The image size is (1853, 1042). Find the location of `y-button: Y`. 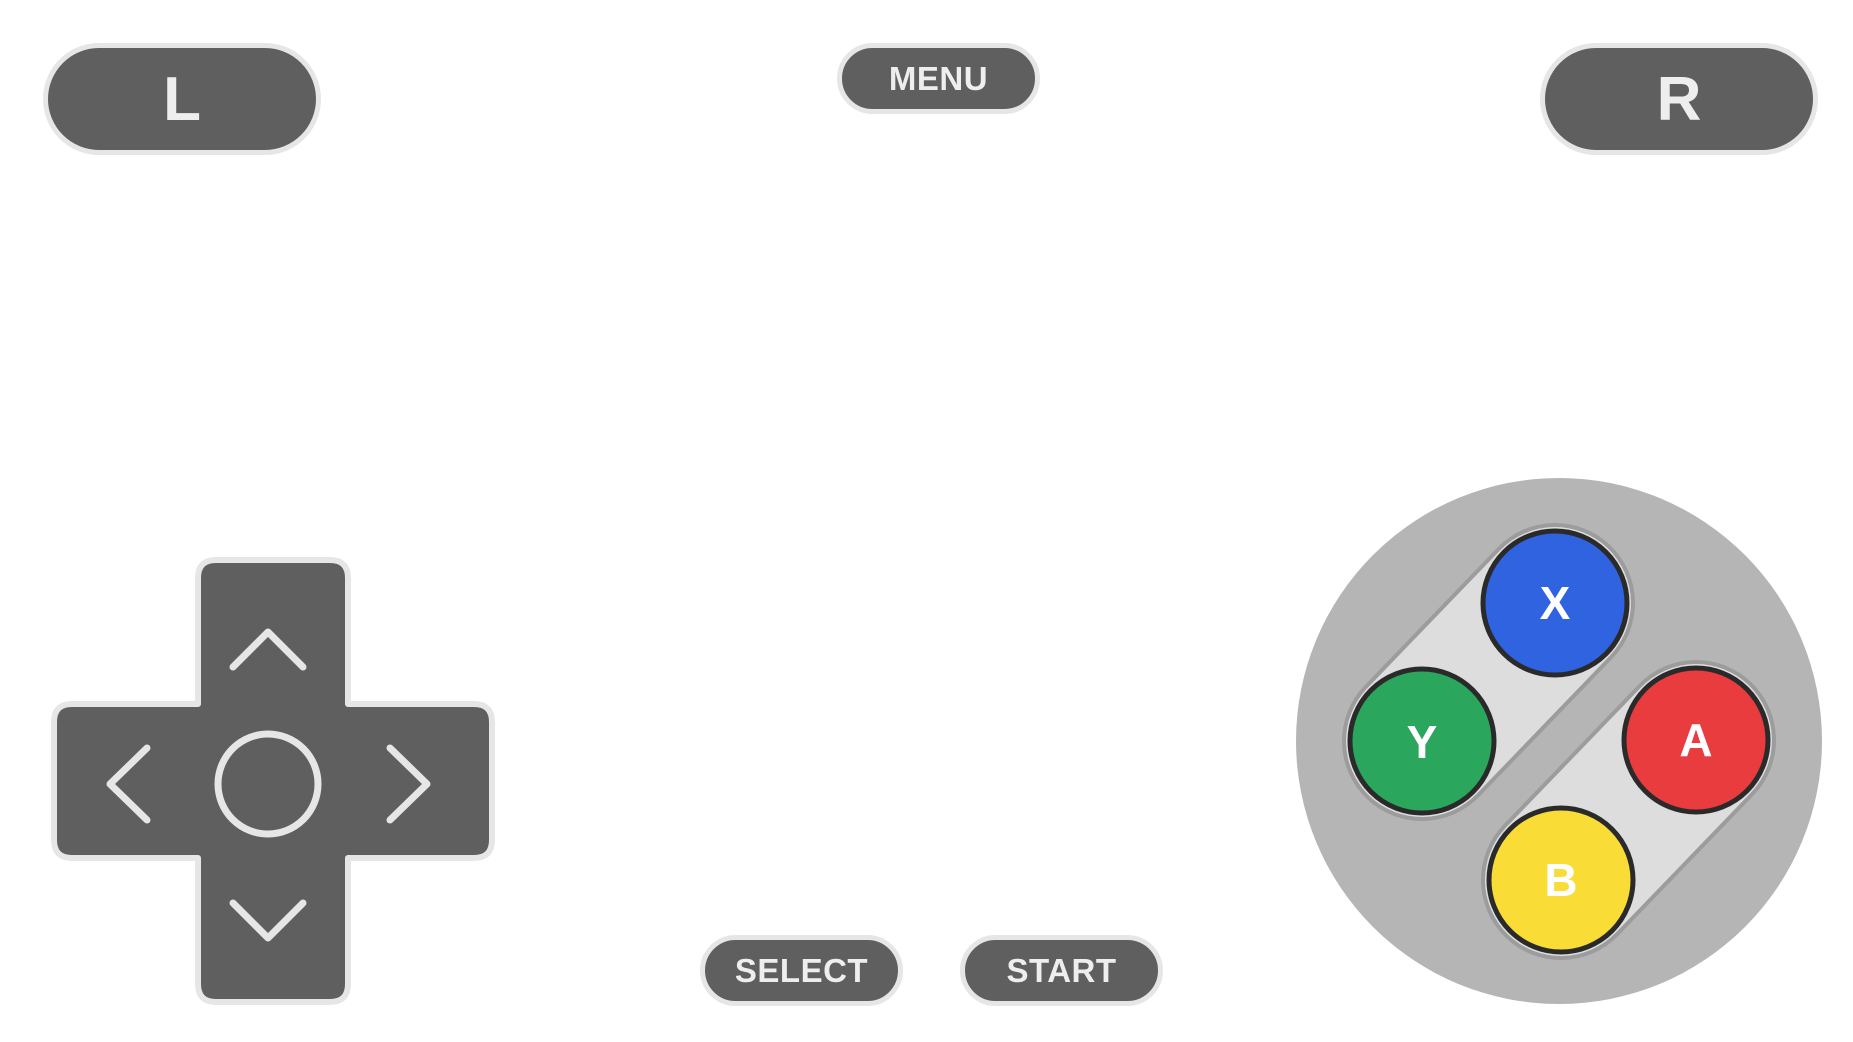

y-button: Y is located at coordinates (1422, 741).